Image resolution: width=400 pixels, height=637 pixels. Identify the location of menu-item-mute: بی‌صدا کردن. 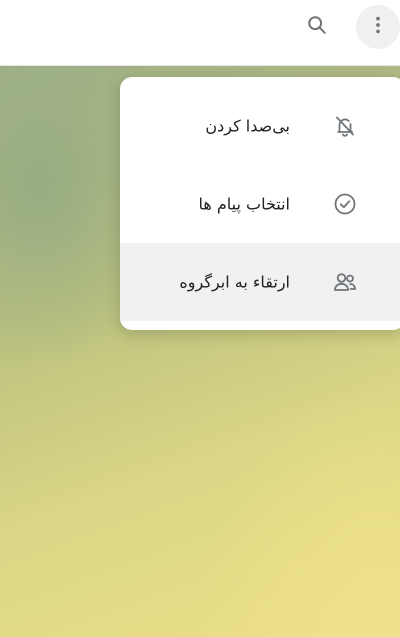
(260, 126).